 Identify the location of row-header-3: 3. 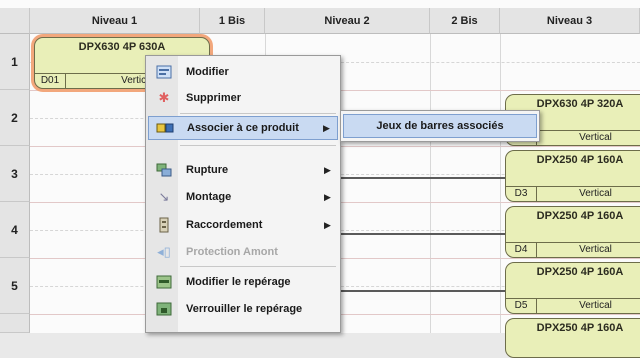
(15, 174).